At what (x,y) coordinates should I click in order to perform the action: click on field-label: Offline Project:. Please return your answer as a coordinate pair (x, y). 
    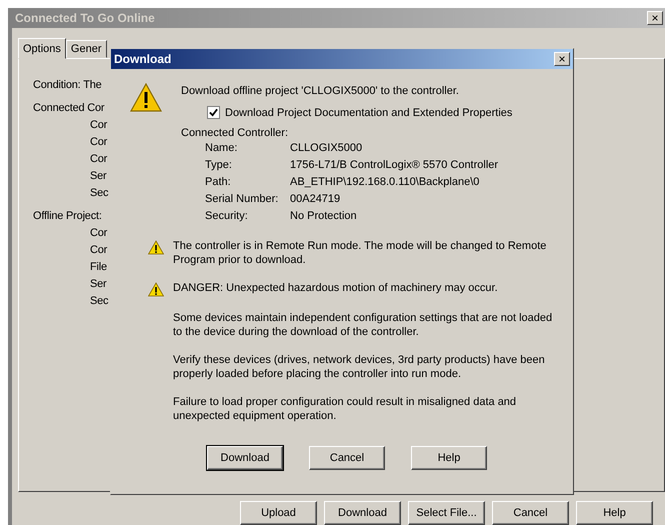
    Looking at the image, I should click on (67, 216).